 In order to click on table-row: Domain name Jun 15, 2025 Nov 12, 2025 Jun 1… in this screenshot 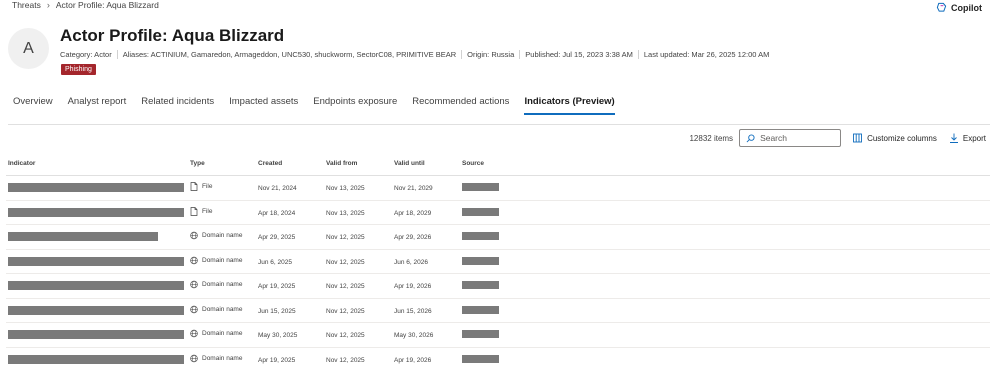, I will do `click(498, 311)`.